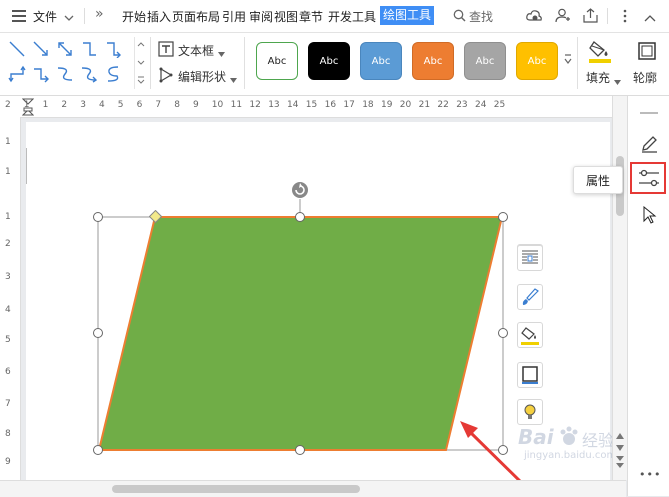 The height and width of the screenshot is (497, 669). I want to click on more-panel-button: •••, so click(650, 474).